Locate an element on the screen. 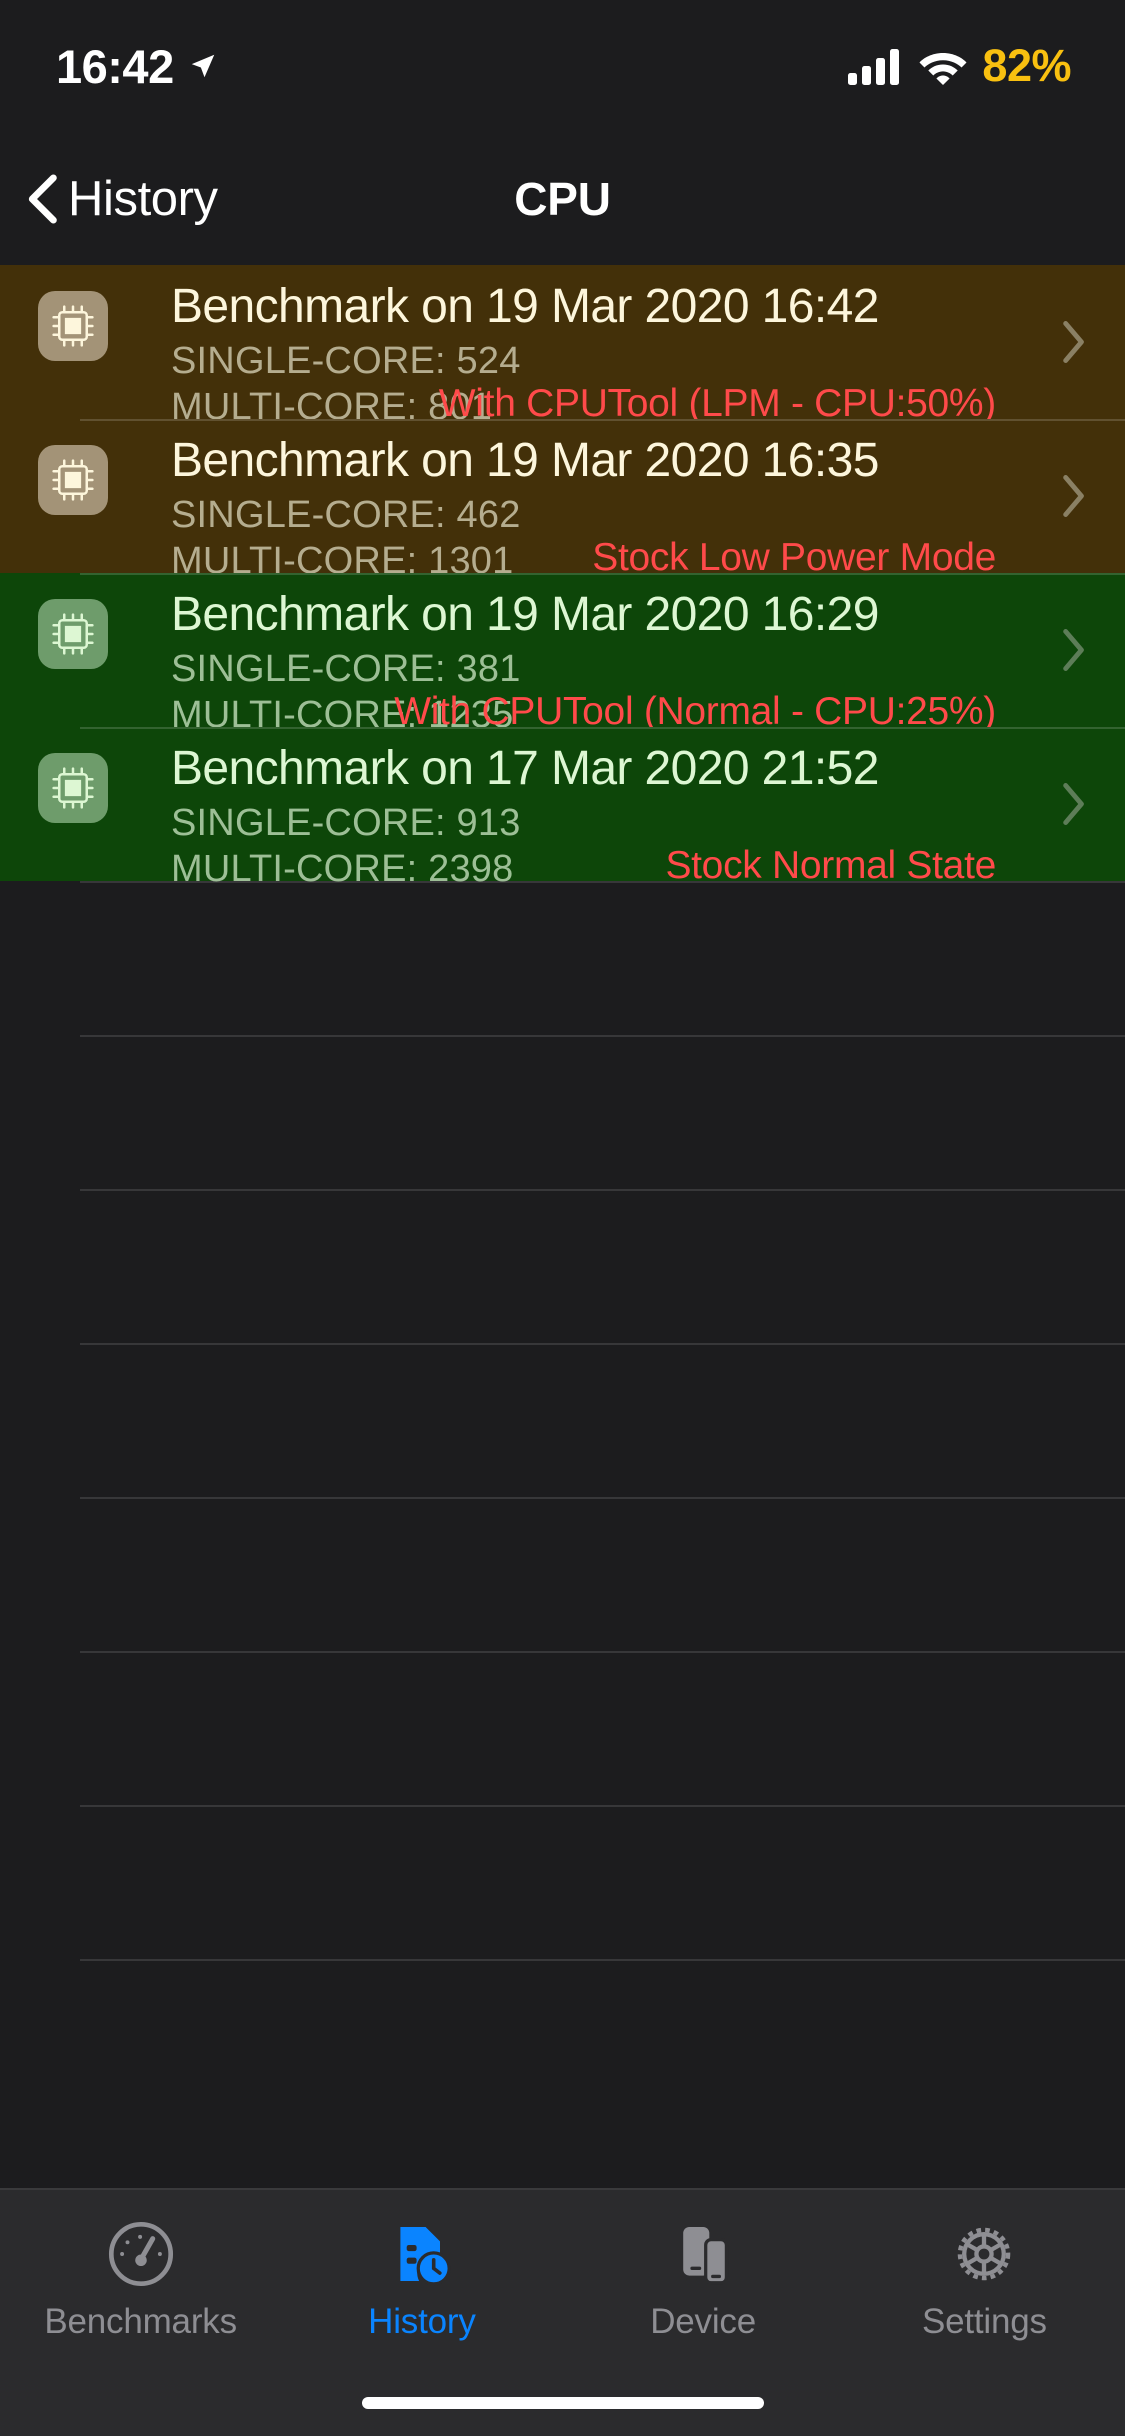 This screenshot has height=2436, width=1125. benchmark-title: Benchmark on 17 Mar 2020 21:52 is located at coordinates (525, 768).